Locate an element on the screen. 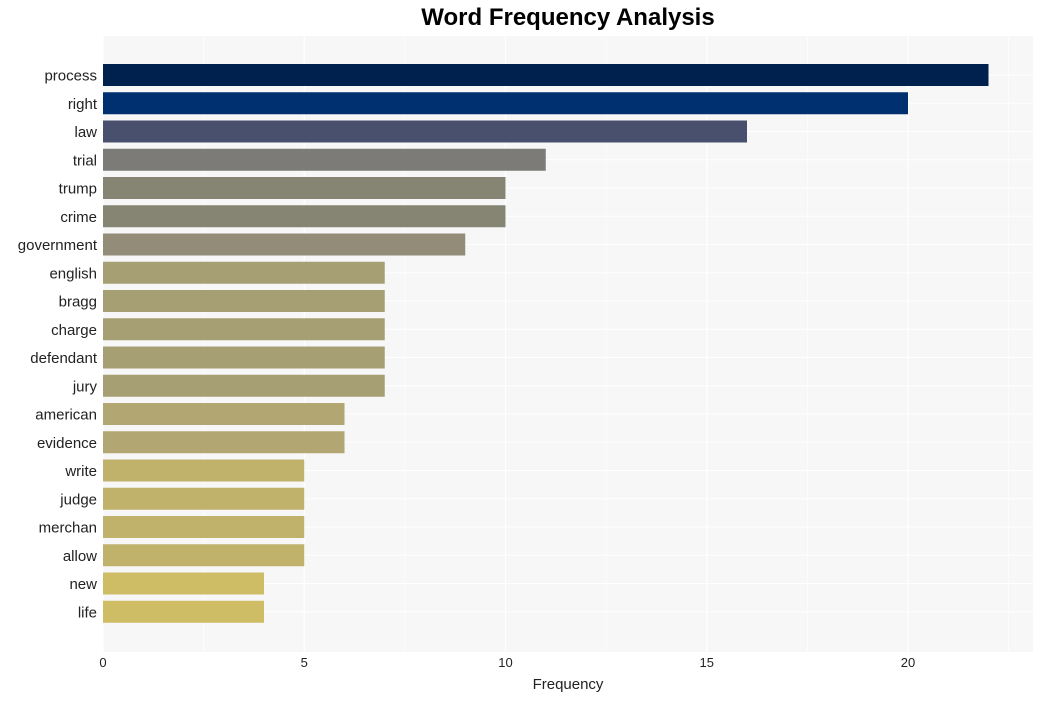 The height and width of the screenshot is (701, 1042). bar-trump is located at coordinates (304, 188).